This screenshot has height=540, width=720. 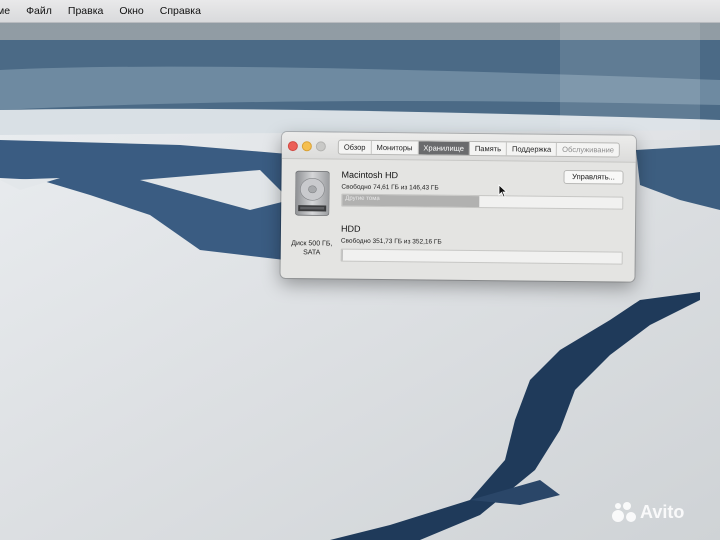 What do you see at coordinates (370, 175) in the screenshot?
I see `volume-name-macintosh-hd: Macintosh HD` at bounding box center [370, 175].